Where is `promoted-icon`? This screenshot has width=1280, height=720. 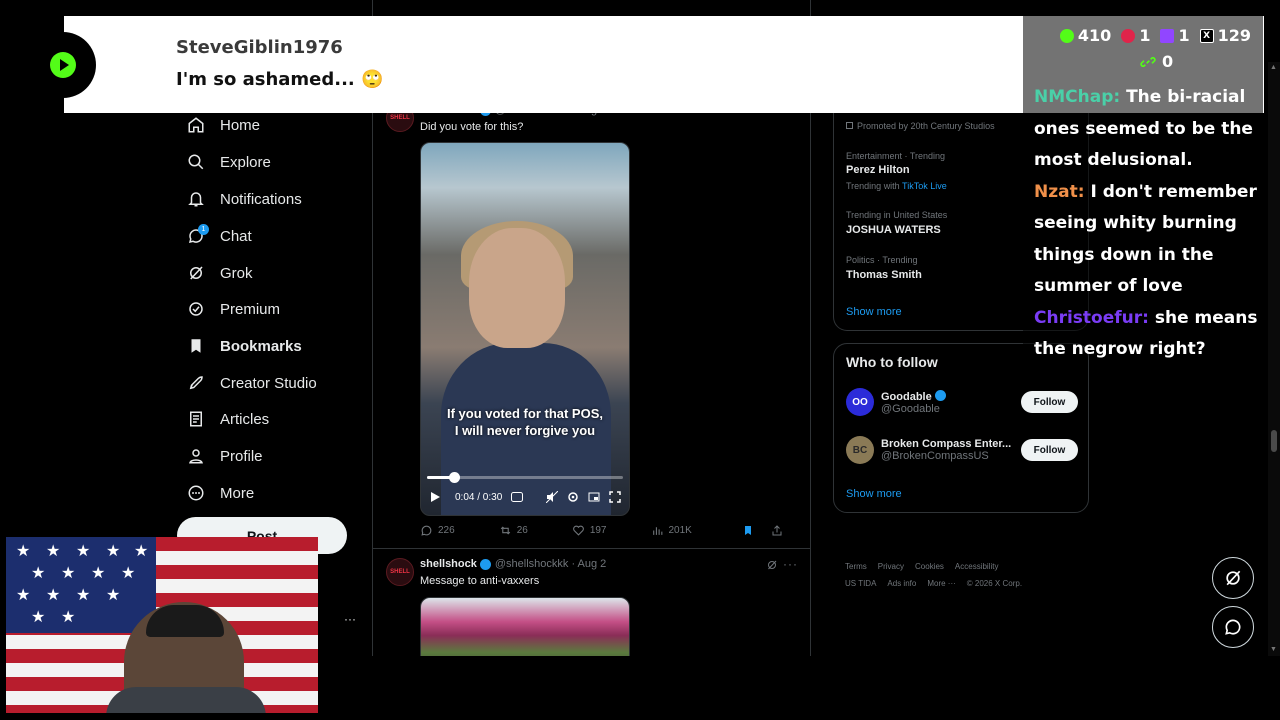
promoted-icon is located at coordinates (849, 125).